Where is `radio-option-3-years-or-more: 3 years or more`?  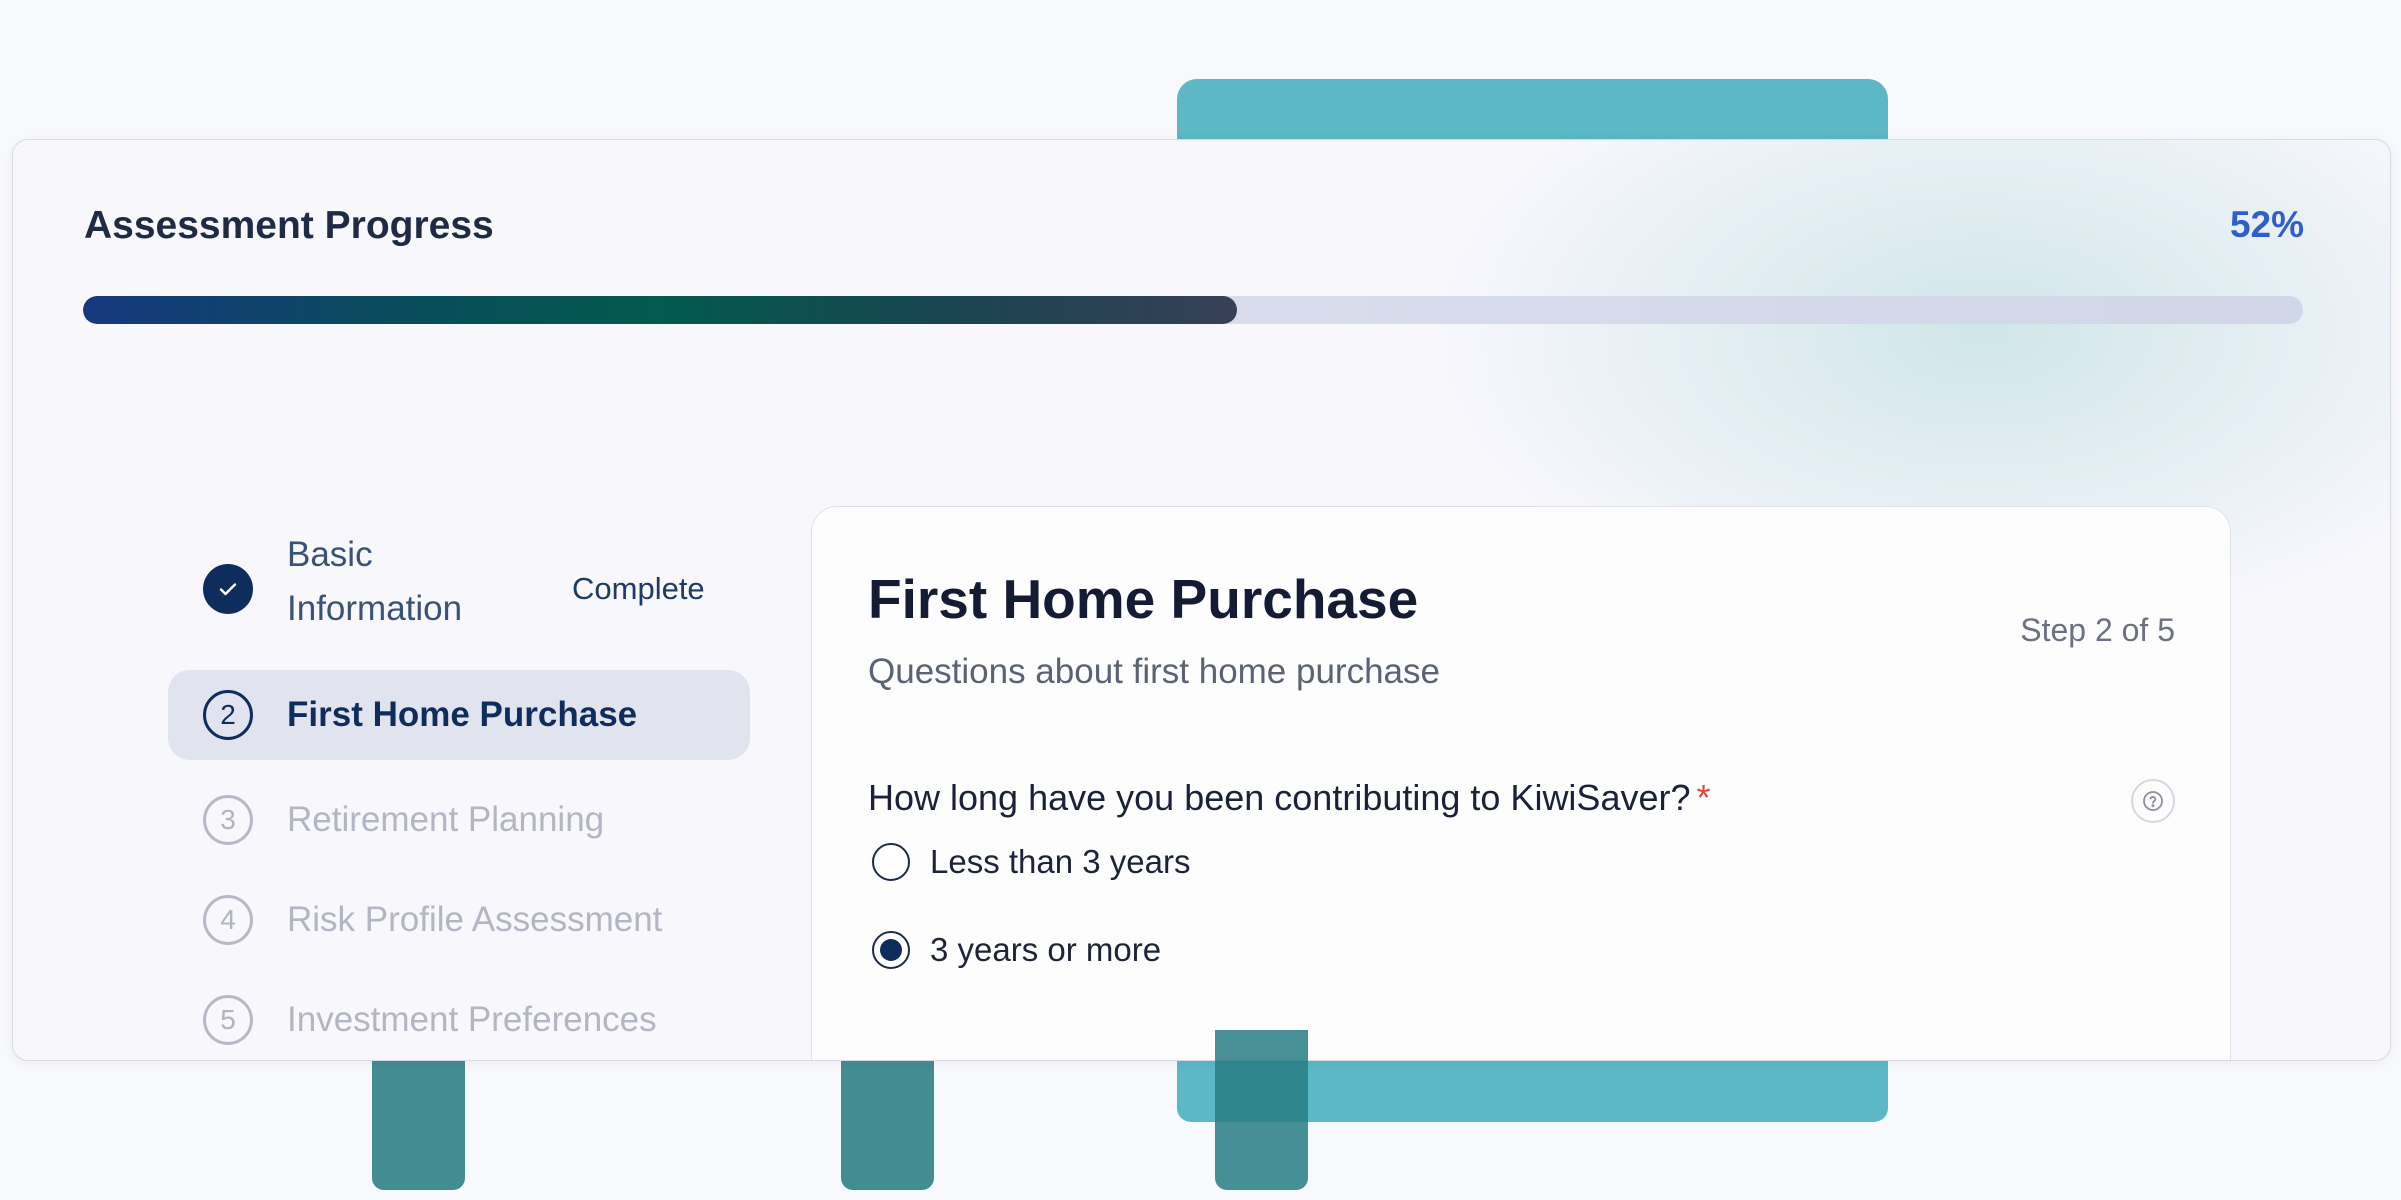
radio-option-3-years-or-more: 3 years or more is located at coordinates (1016, 950).